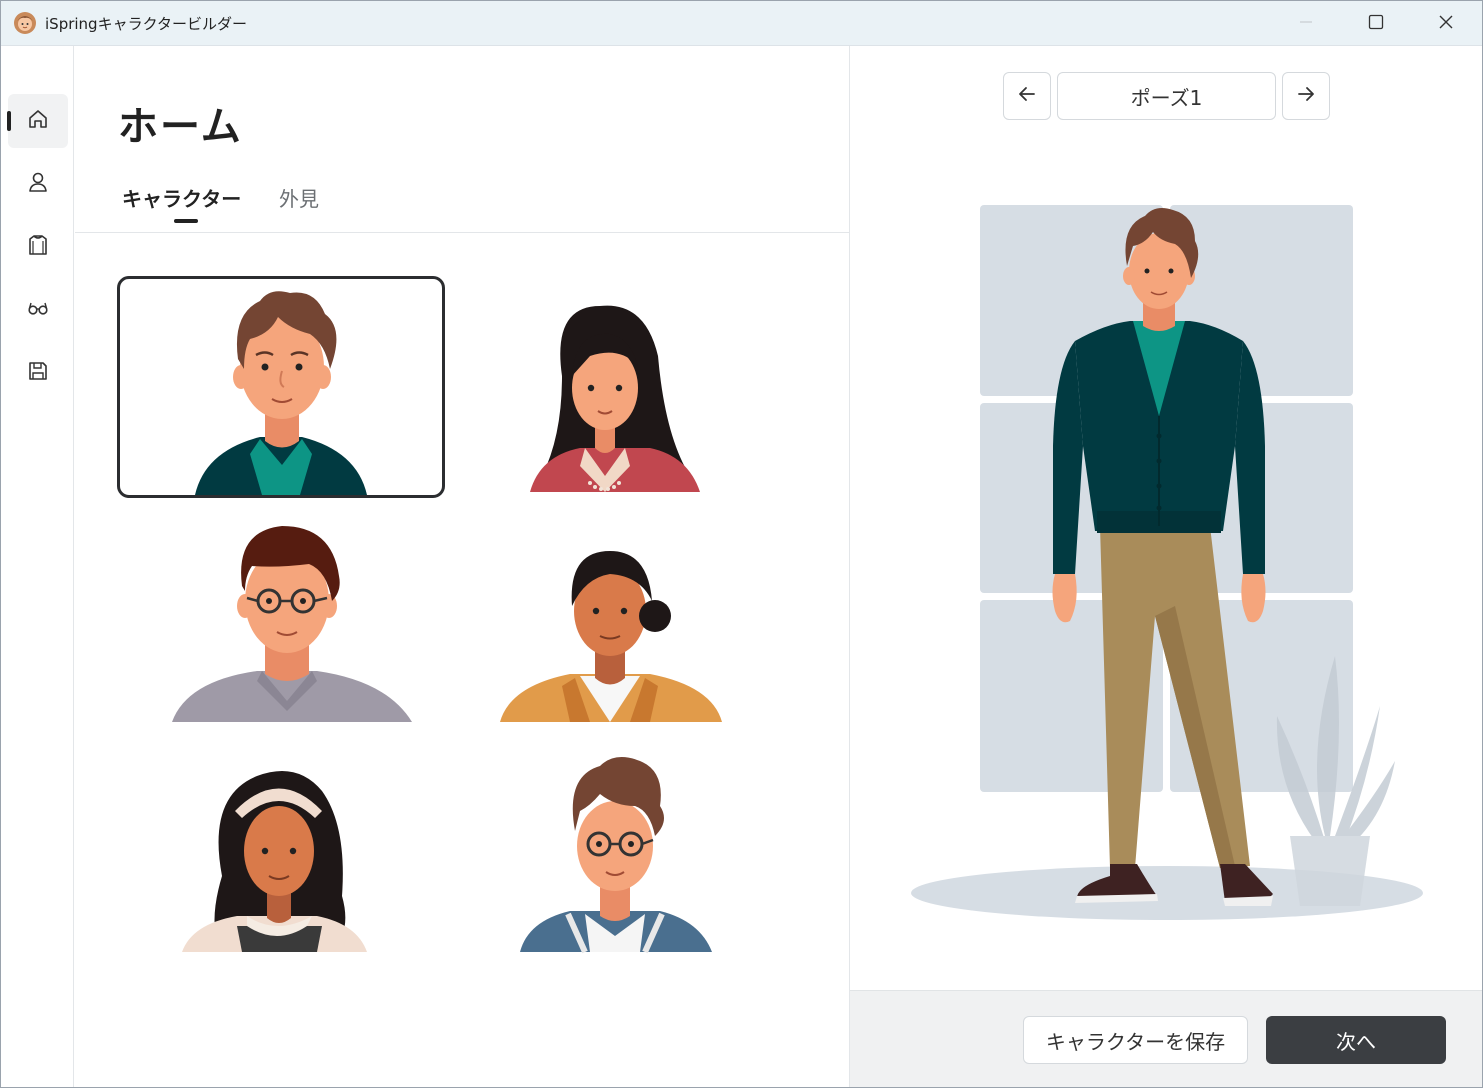 The width and height of the screenshot is (1483, 1088). I want to click on tab-bar: キャラクター 外見, so click(462, 204).